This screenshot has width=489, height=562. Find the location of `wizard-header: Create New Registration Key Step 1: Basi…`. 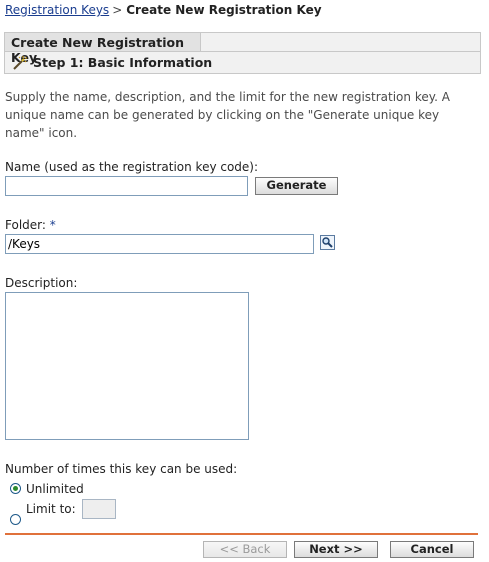

wizard-header: Create New Registration Key Step 1: Basi… is located at coordinates (242, 53).